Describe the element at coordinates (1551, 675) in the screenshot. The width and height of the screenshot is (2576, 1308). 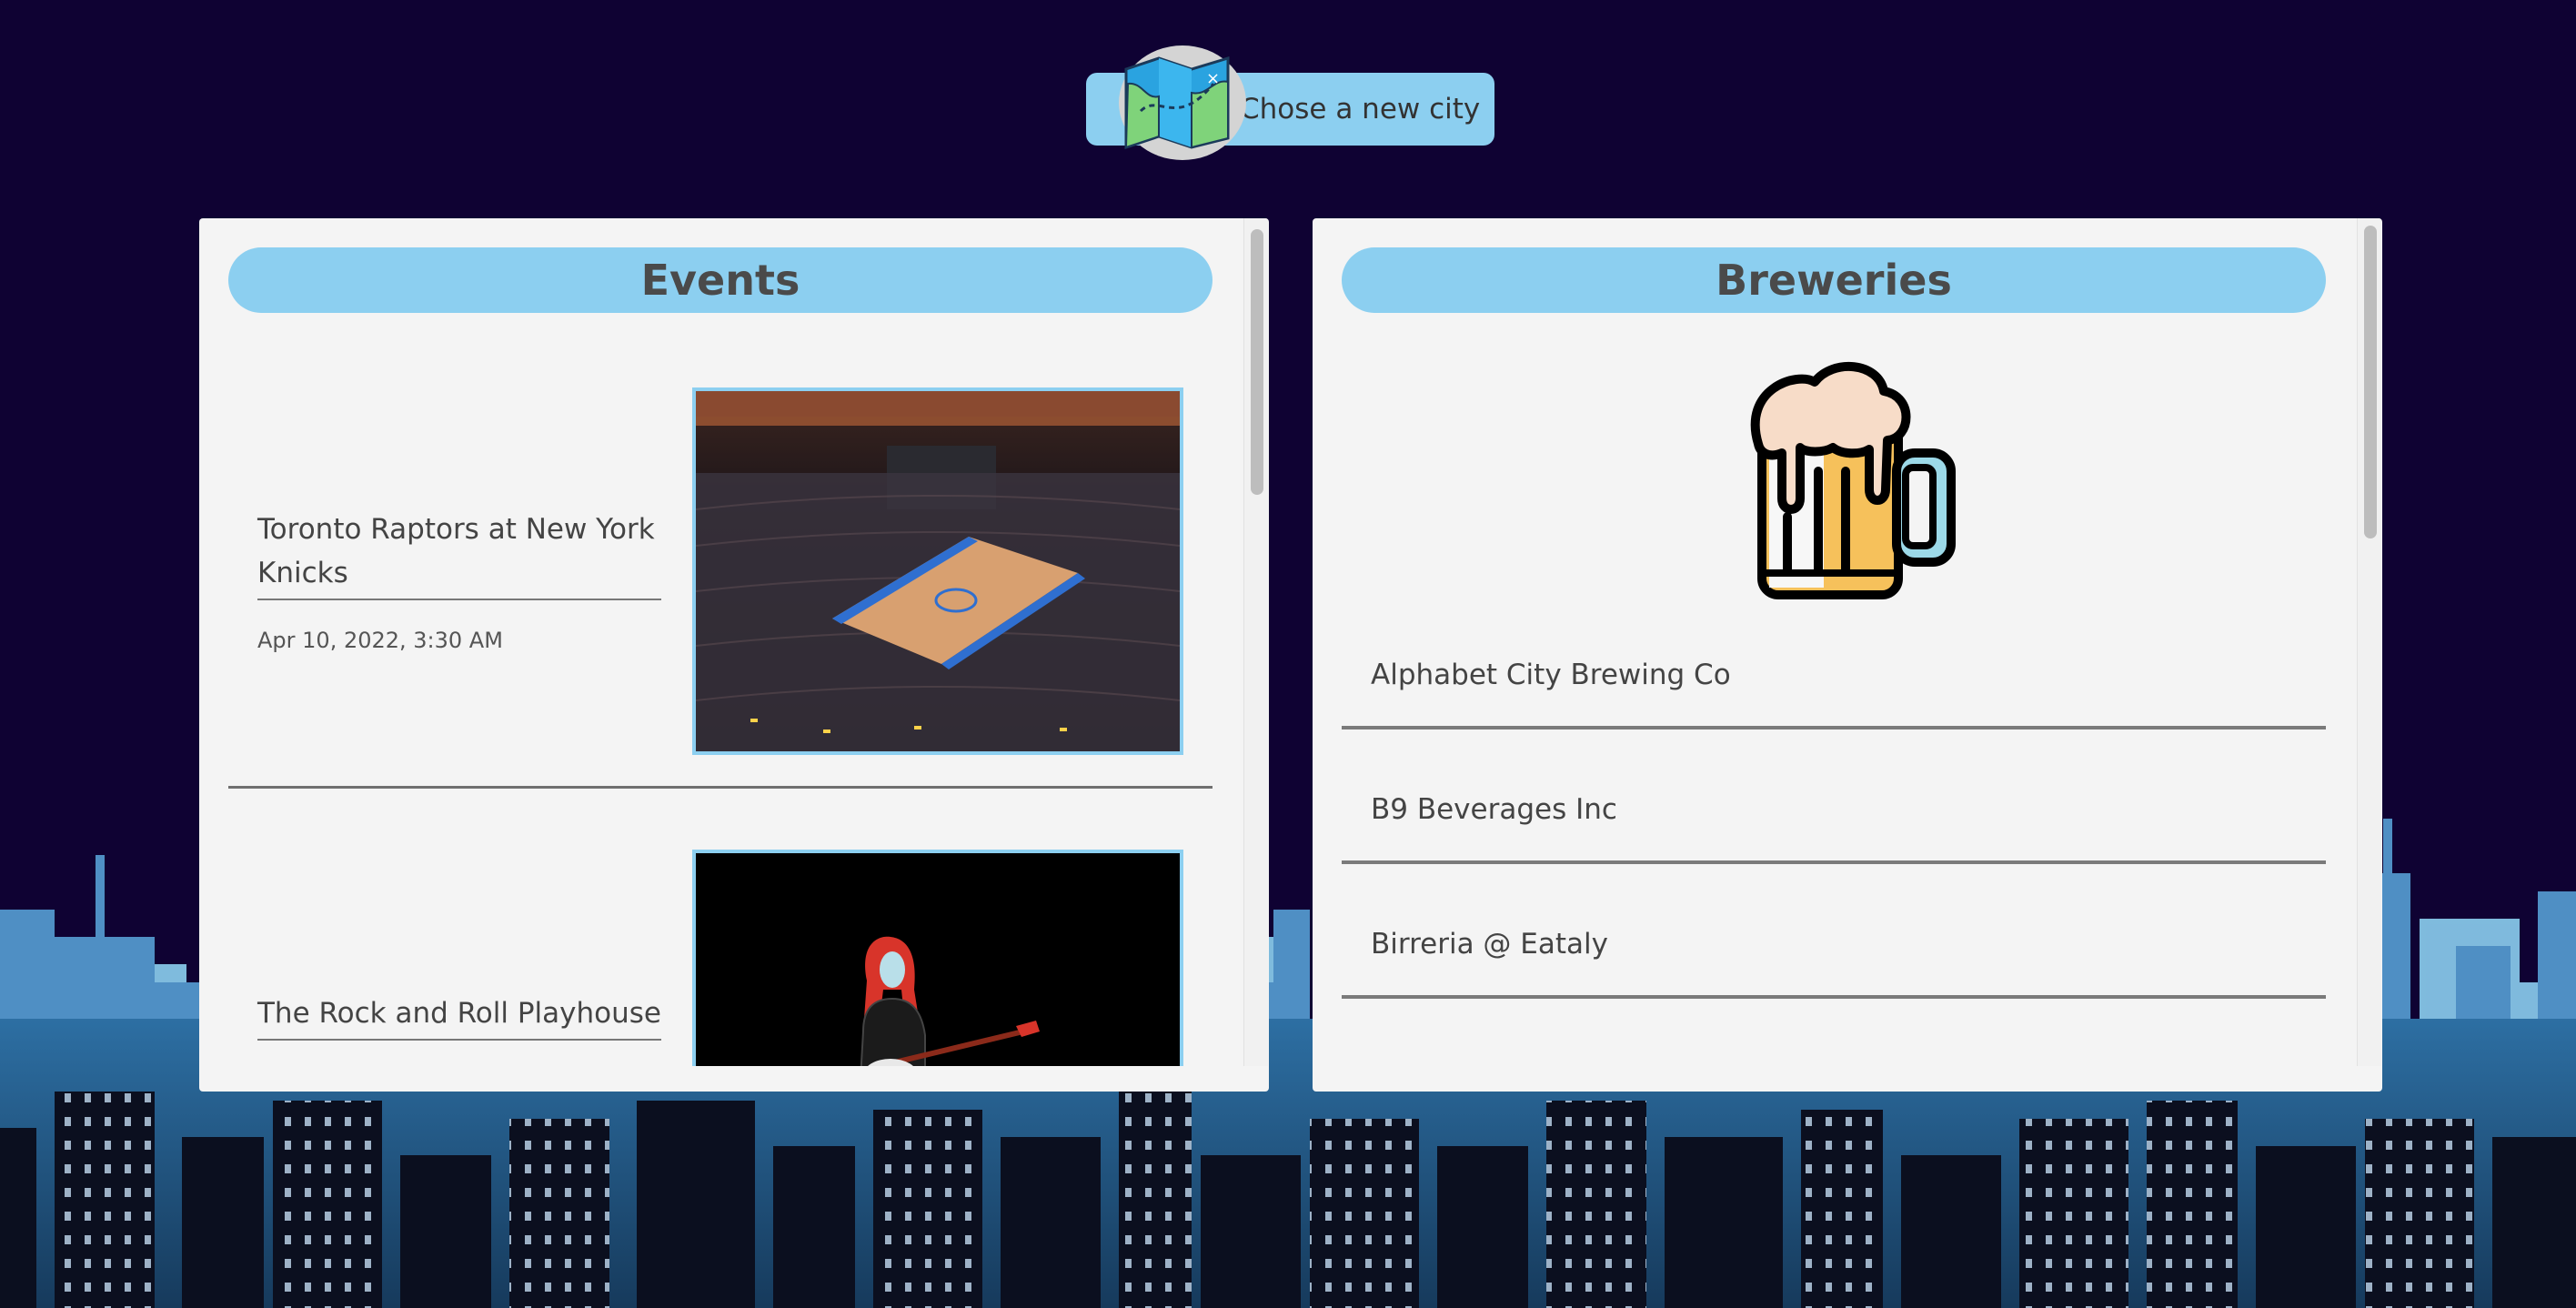
I see `brewery-name: Alphabet City Brewing Co` at that location.